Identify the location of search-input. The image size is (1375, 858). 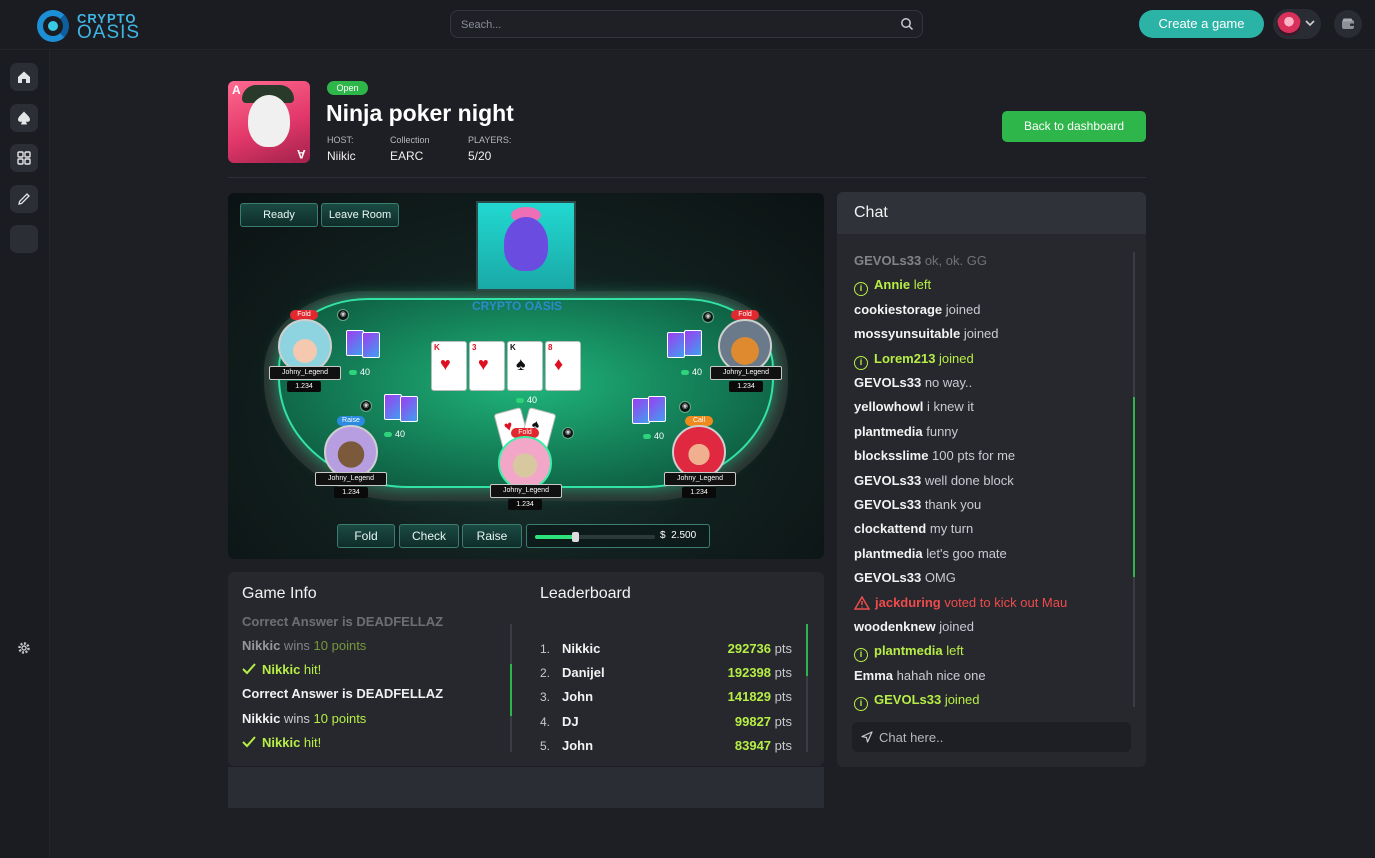
(676, 25).